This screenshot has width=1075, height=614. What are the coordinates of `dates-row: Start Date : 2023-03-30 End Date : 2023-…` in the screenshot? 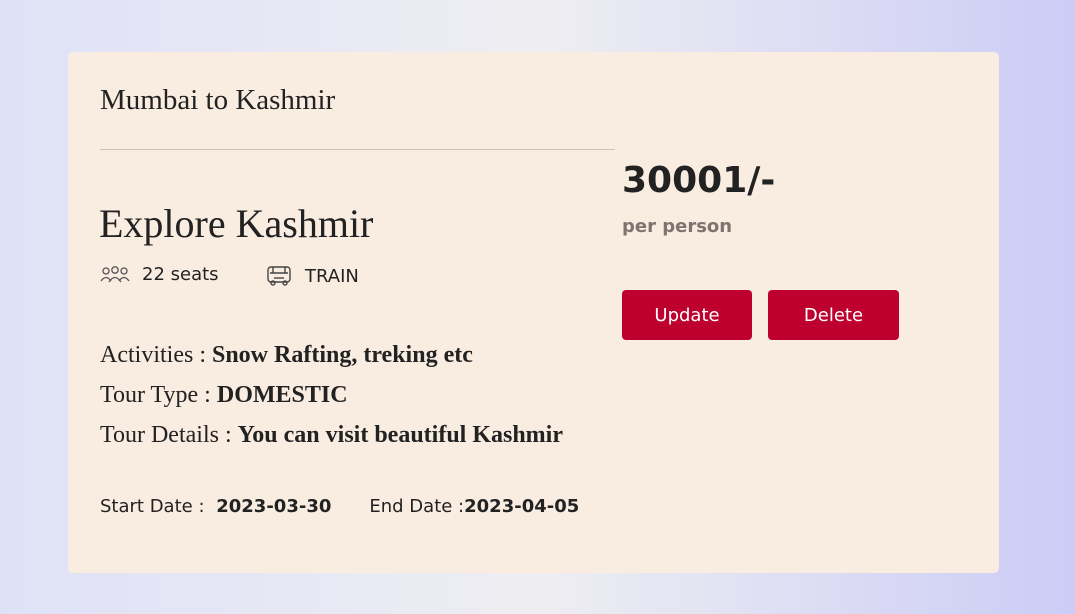 It's located at (339, 506).